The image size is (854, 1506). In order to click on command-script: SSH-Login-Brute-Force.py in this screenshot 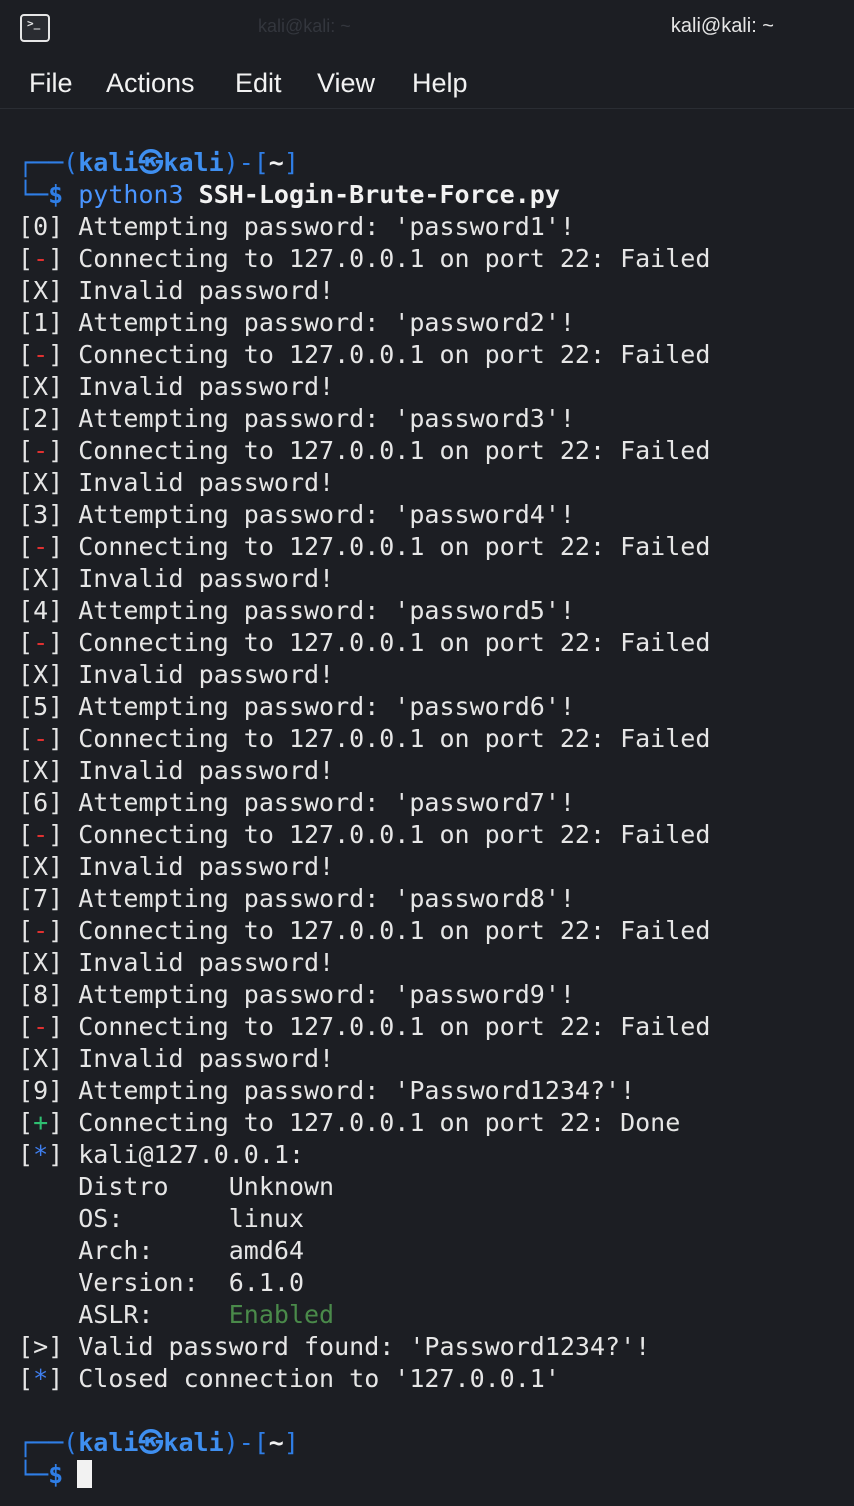, I will do `click(379, 194)`.